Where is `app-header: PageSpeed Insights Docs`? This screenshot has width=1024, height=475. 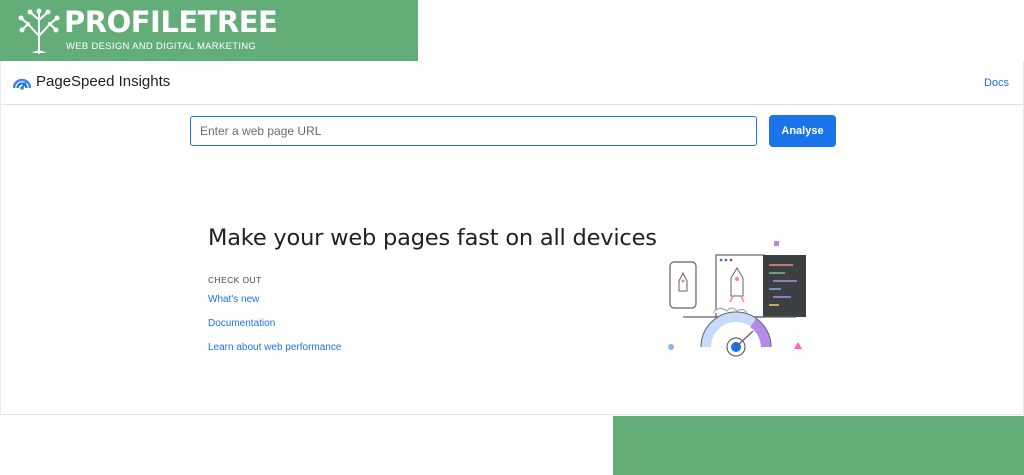
app-header: PageSpeed Insights Docs is located at coordinates (512, 83).